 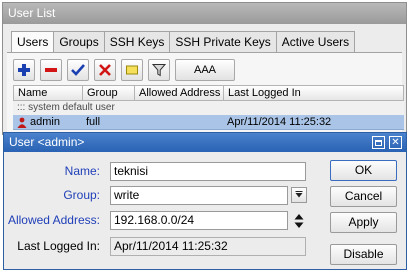 I want to click on remove-button, so click(x=51, y=70).